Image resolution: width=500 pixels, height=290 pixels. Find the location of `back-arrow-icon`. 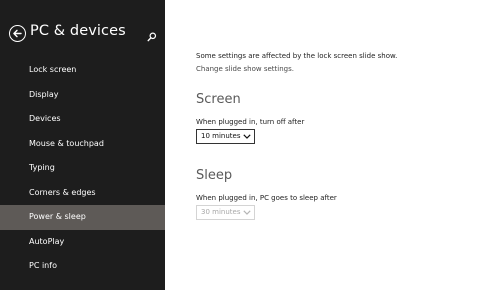

back-arrow-icon is located at coordinates (17, 33).